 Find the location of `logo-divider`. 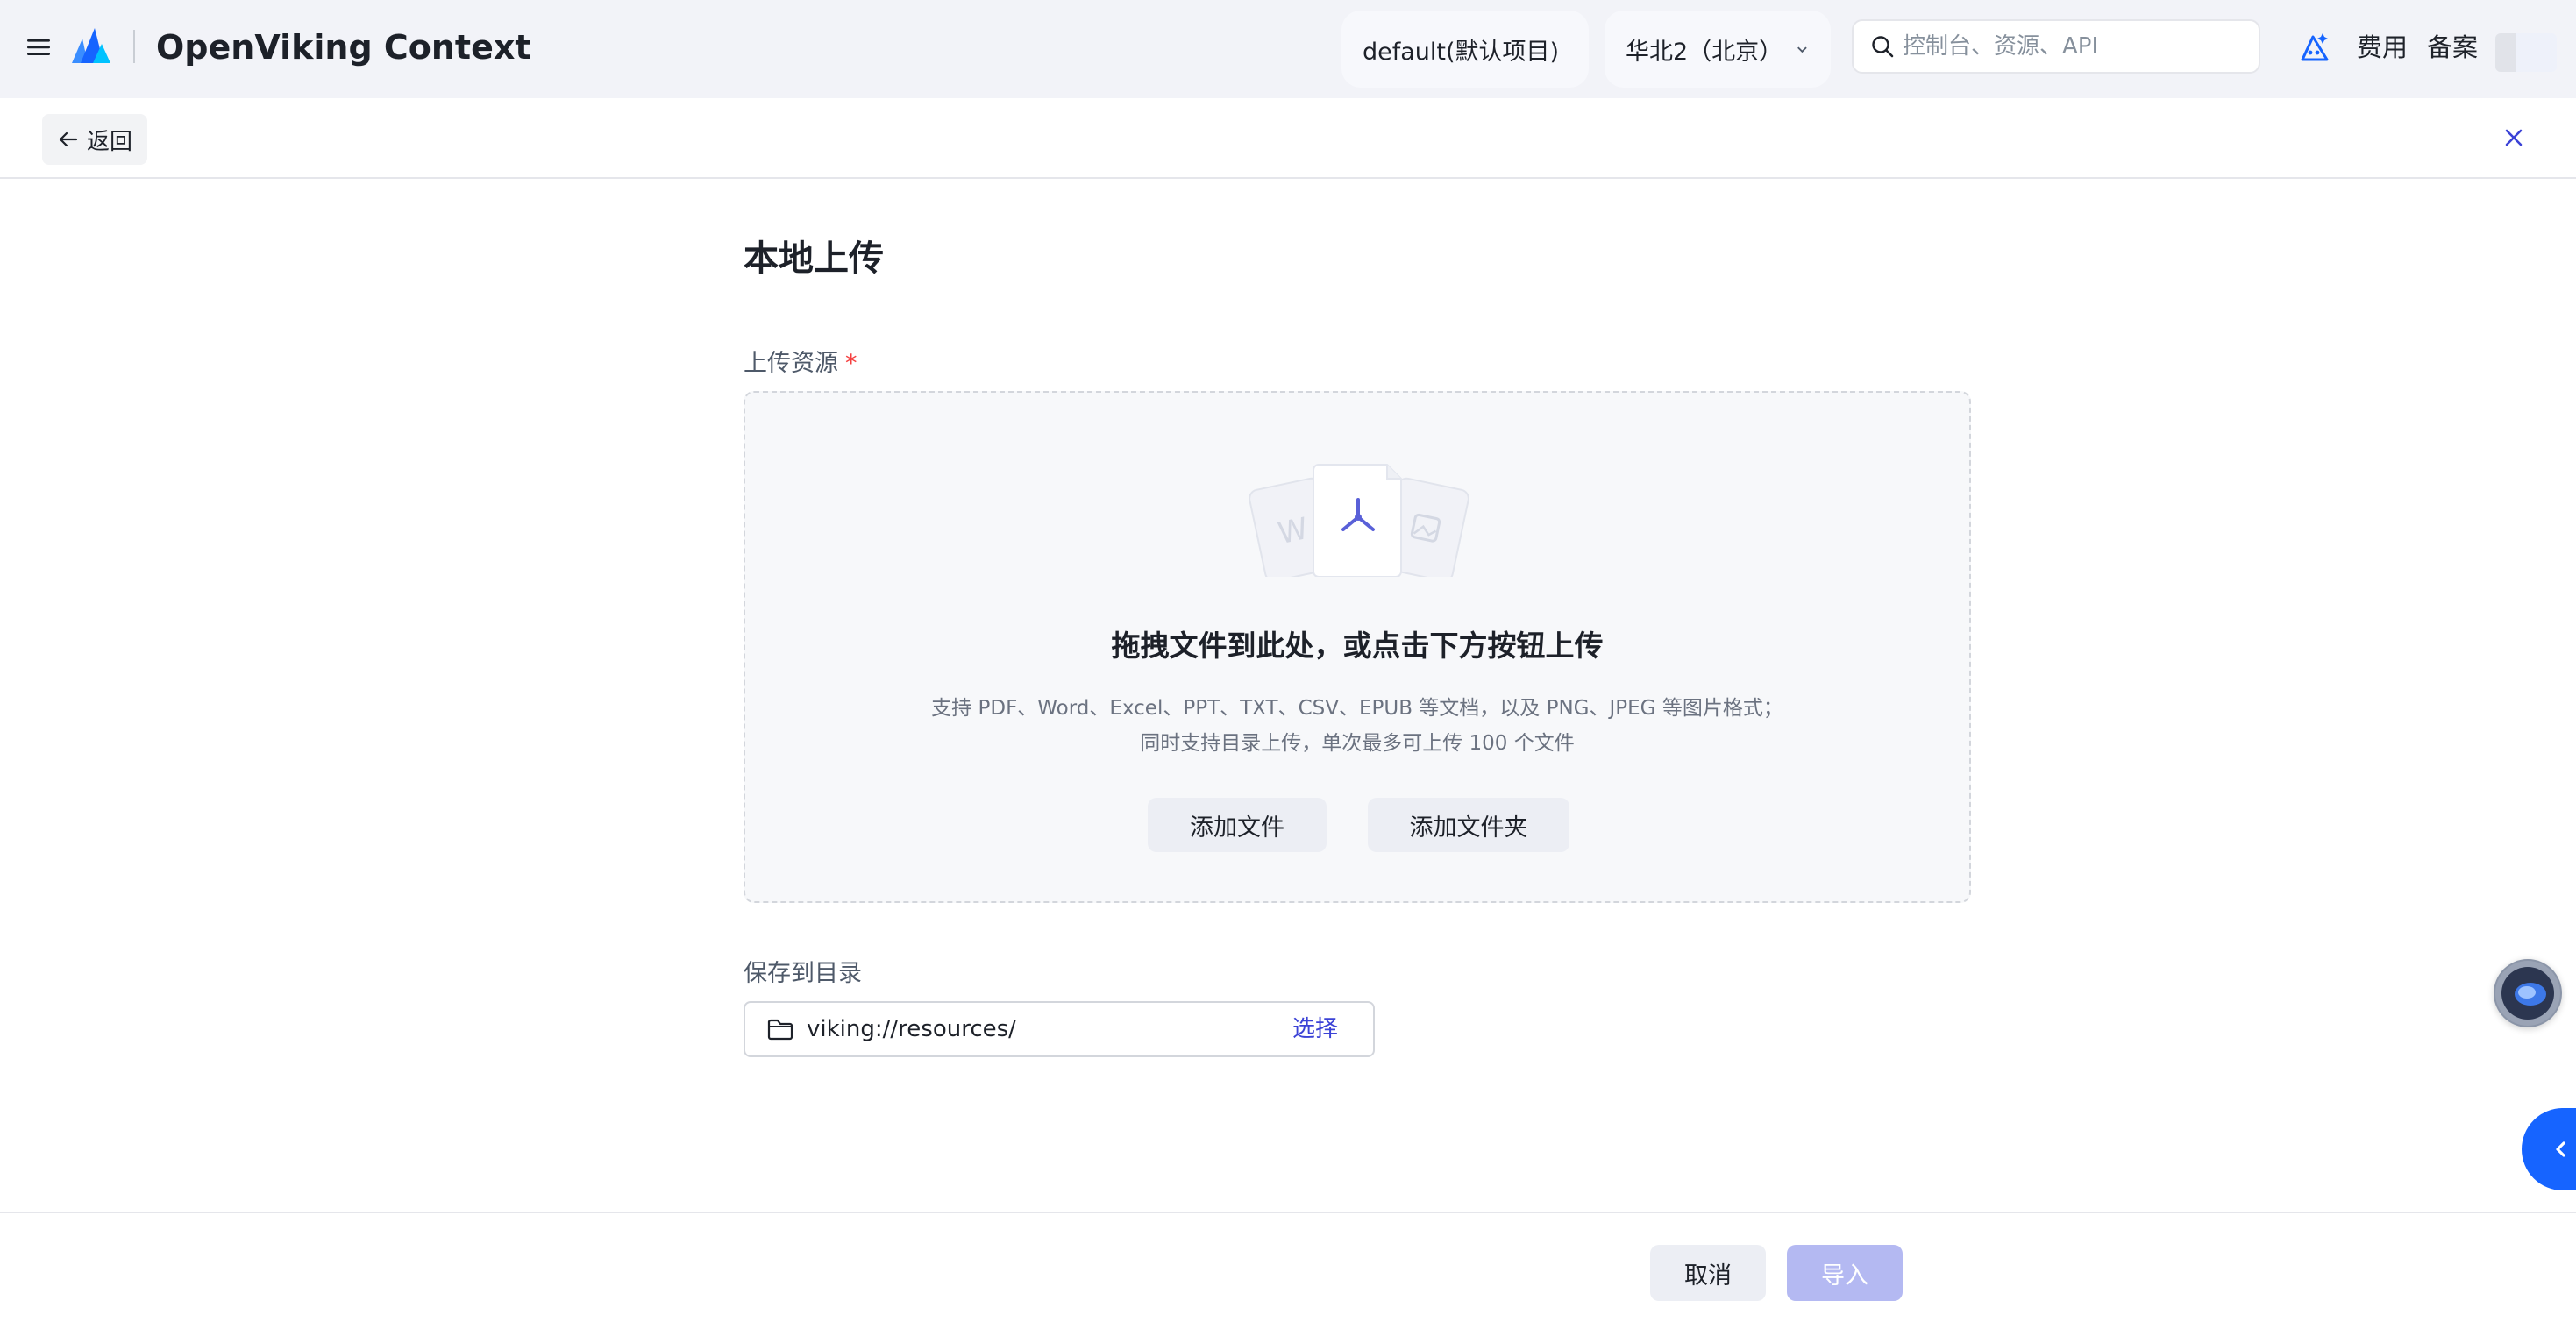

logo-divider is located at coordinates (134, 46).